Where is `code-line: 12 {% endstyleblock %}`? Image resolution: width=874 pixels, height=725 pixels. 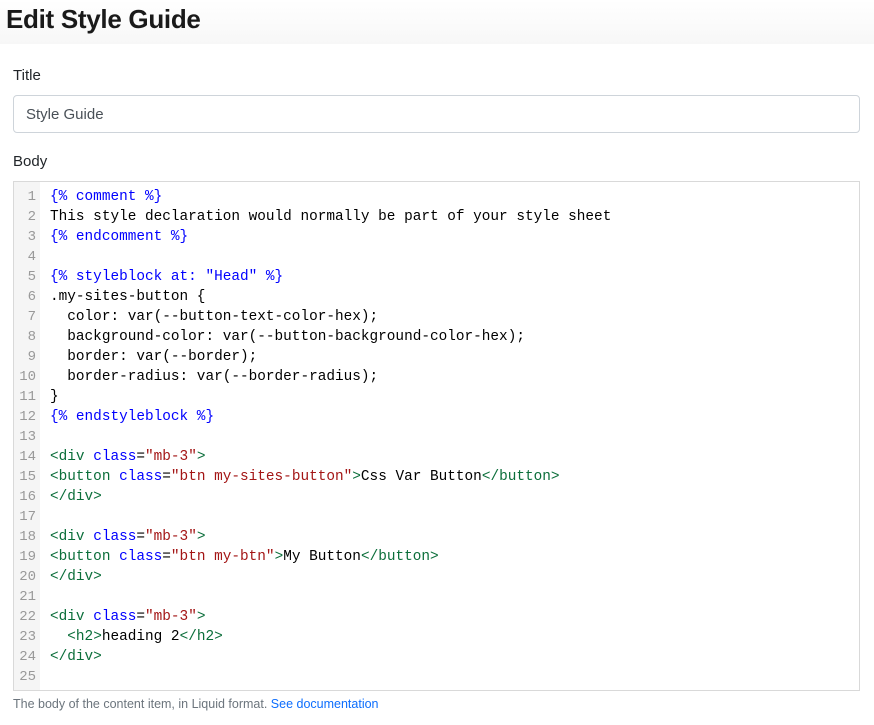 code-line: 12 {% endstyleblock %} is located at coordinates (436, 417).